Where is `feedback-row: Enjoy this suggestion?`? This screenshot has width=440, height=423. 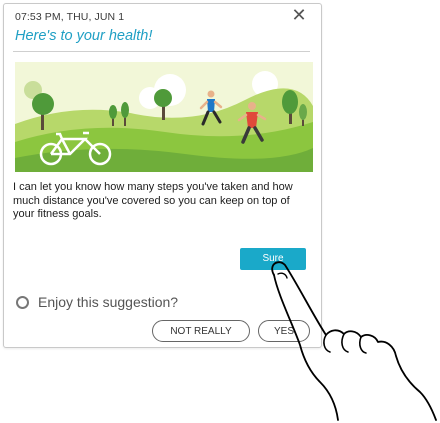 feedback-row: Enjoy this suggestion? is located at coordinates (97, 302).